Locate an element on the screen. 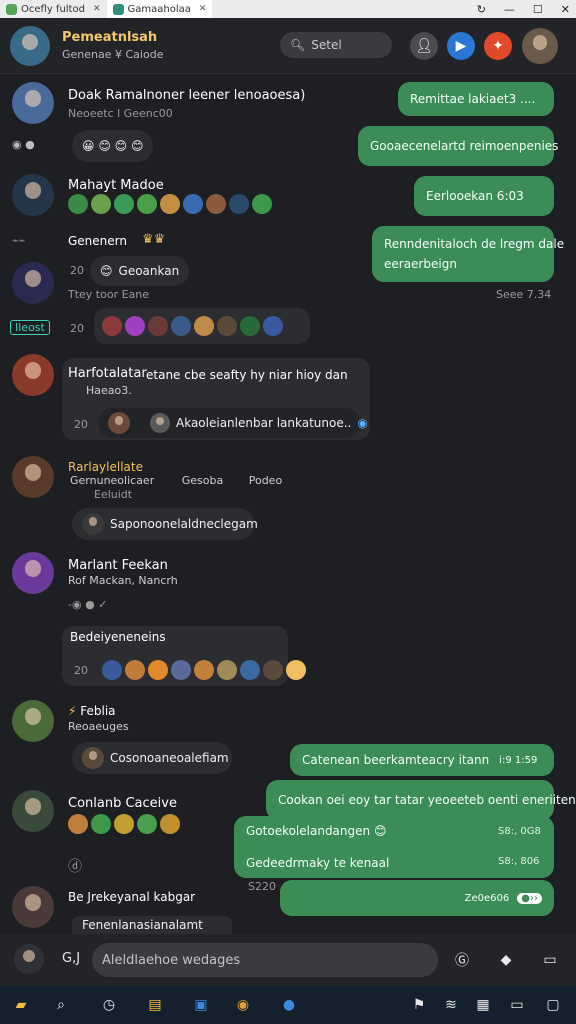 This screenshot has width=576, height=1024. group-avatar is located at coordinates (30, 45).